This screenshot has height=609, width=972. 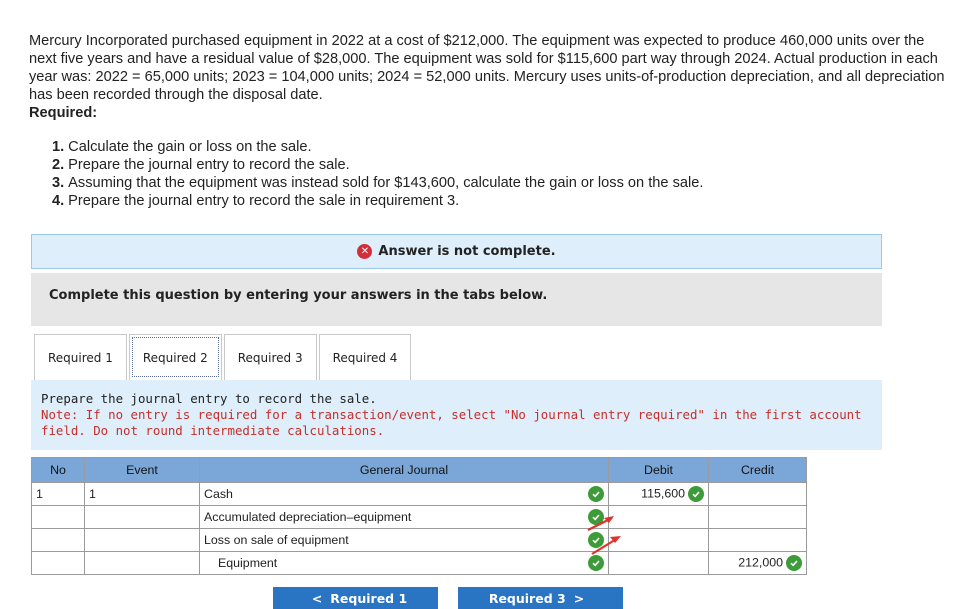 What do you see at coordinates (58, 470) in the screenshot?
I see `header-no: No` at bounding box center [58, 470].